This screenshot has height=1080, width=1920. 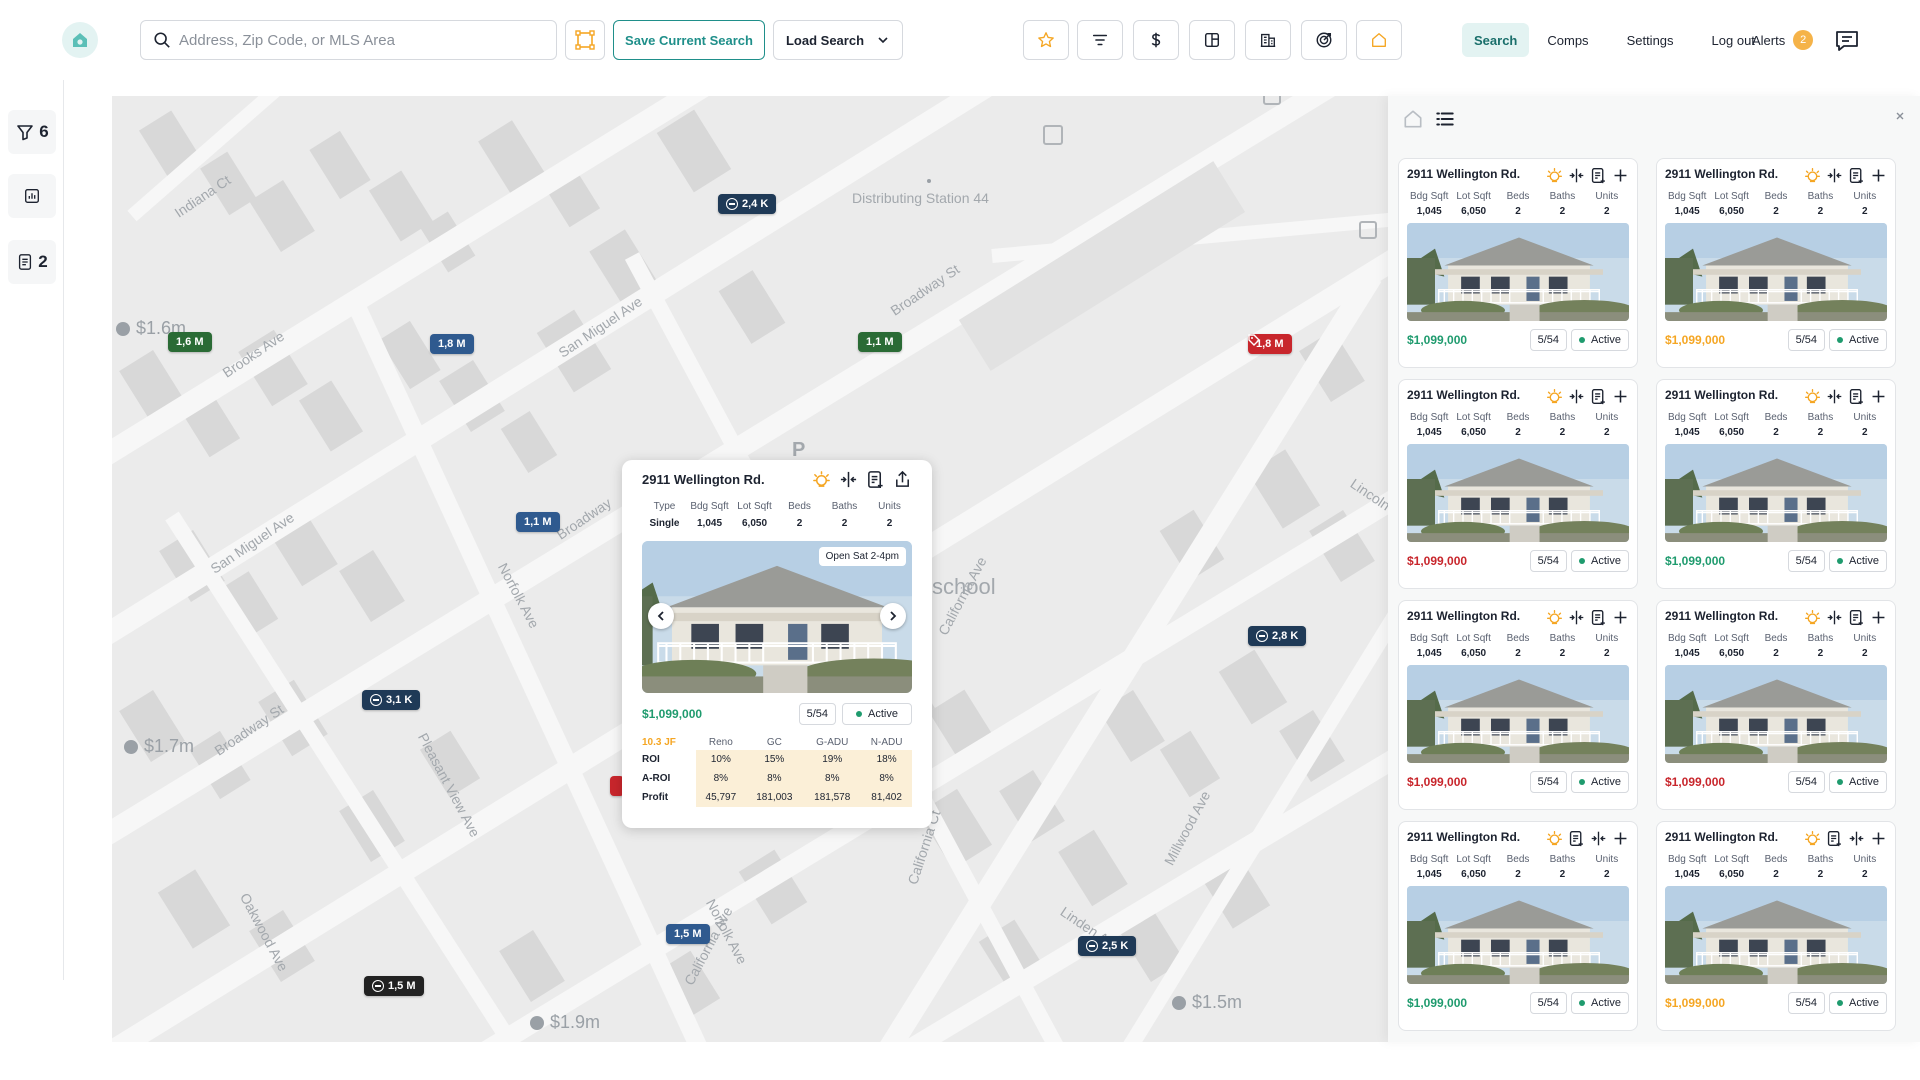 What do you see at coordinates (902, 479) in the screenshot?
I see `share-icon` at bounding box center [902, 479].